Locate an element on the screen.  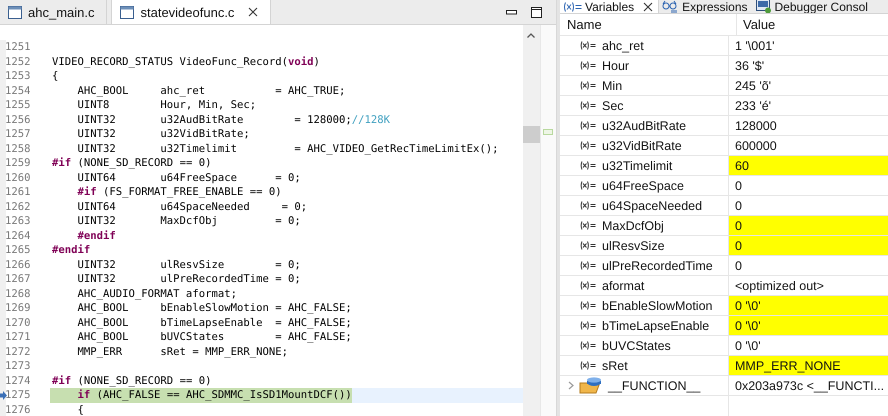
line-number: 1251 is located at coordinates (18, 47).